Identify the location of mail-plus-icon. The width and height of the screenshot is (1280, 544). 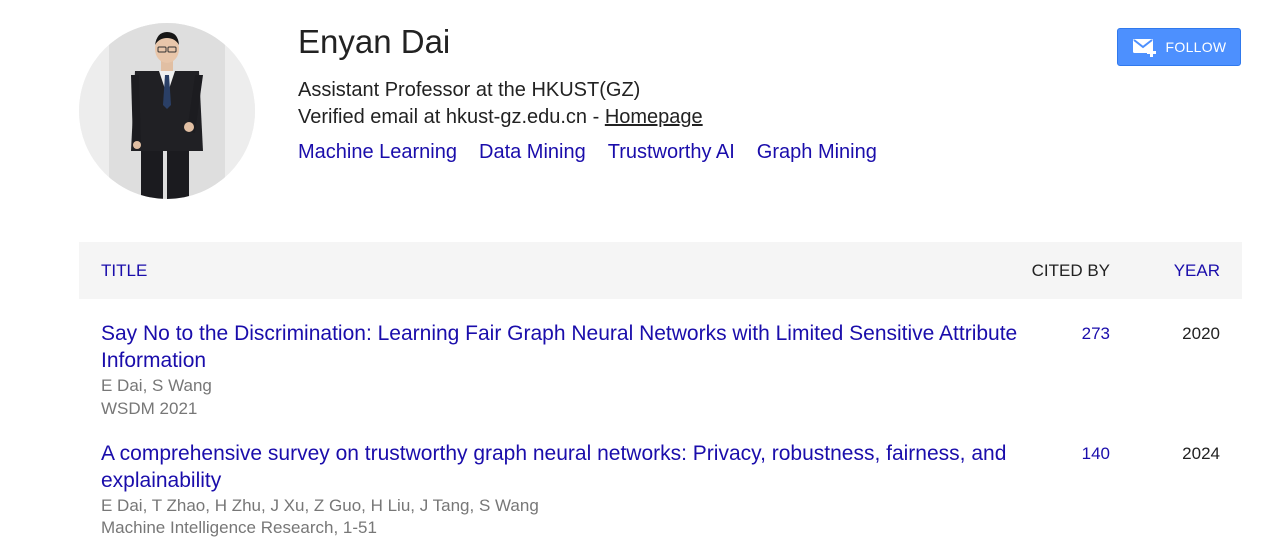
(1145, 47).